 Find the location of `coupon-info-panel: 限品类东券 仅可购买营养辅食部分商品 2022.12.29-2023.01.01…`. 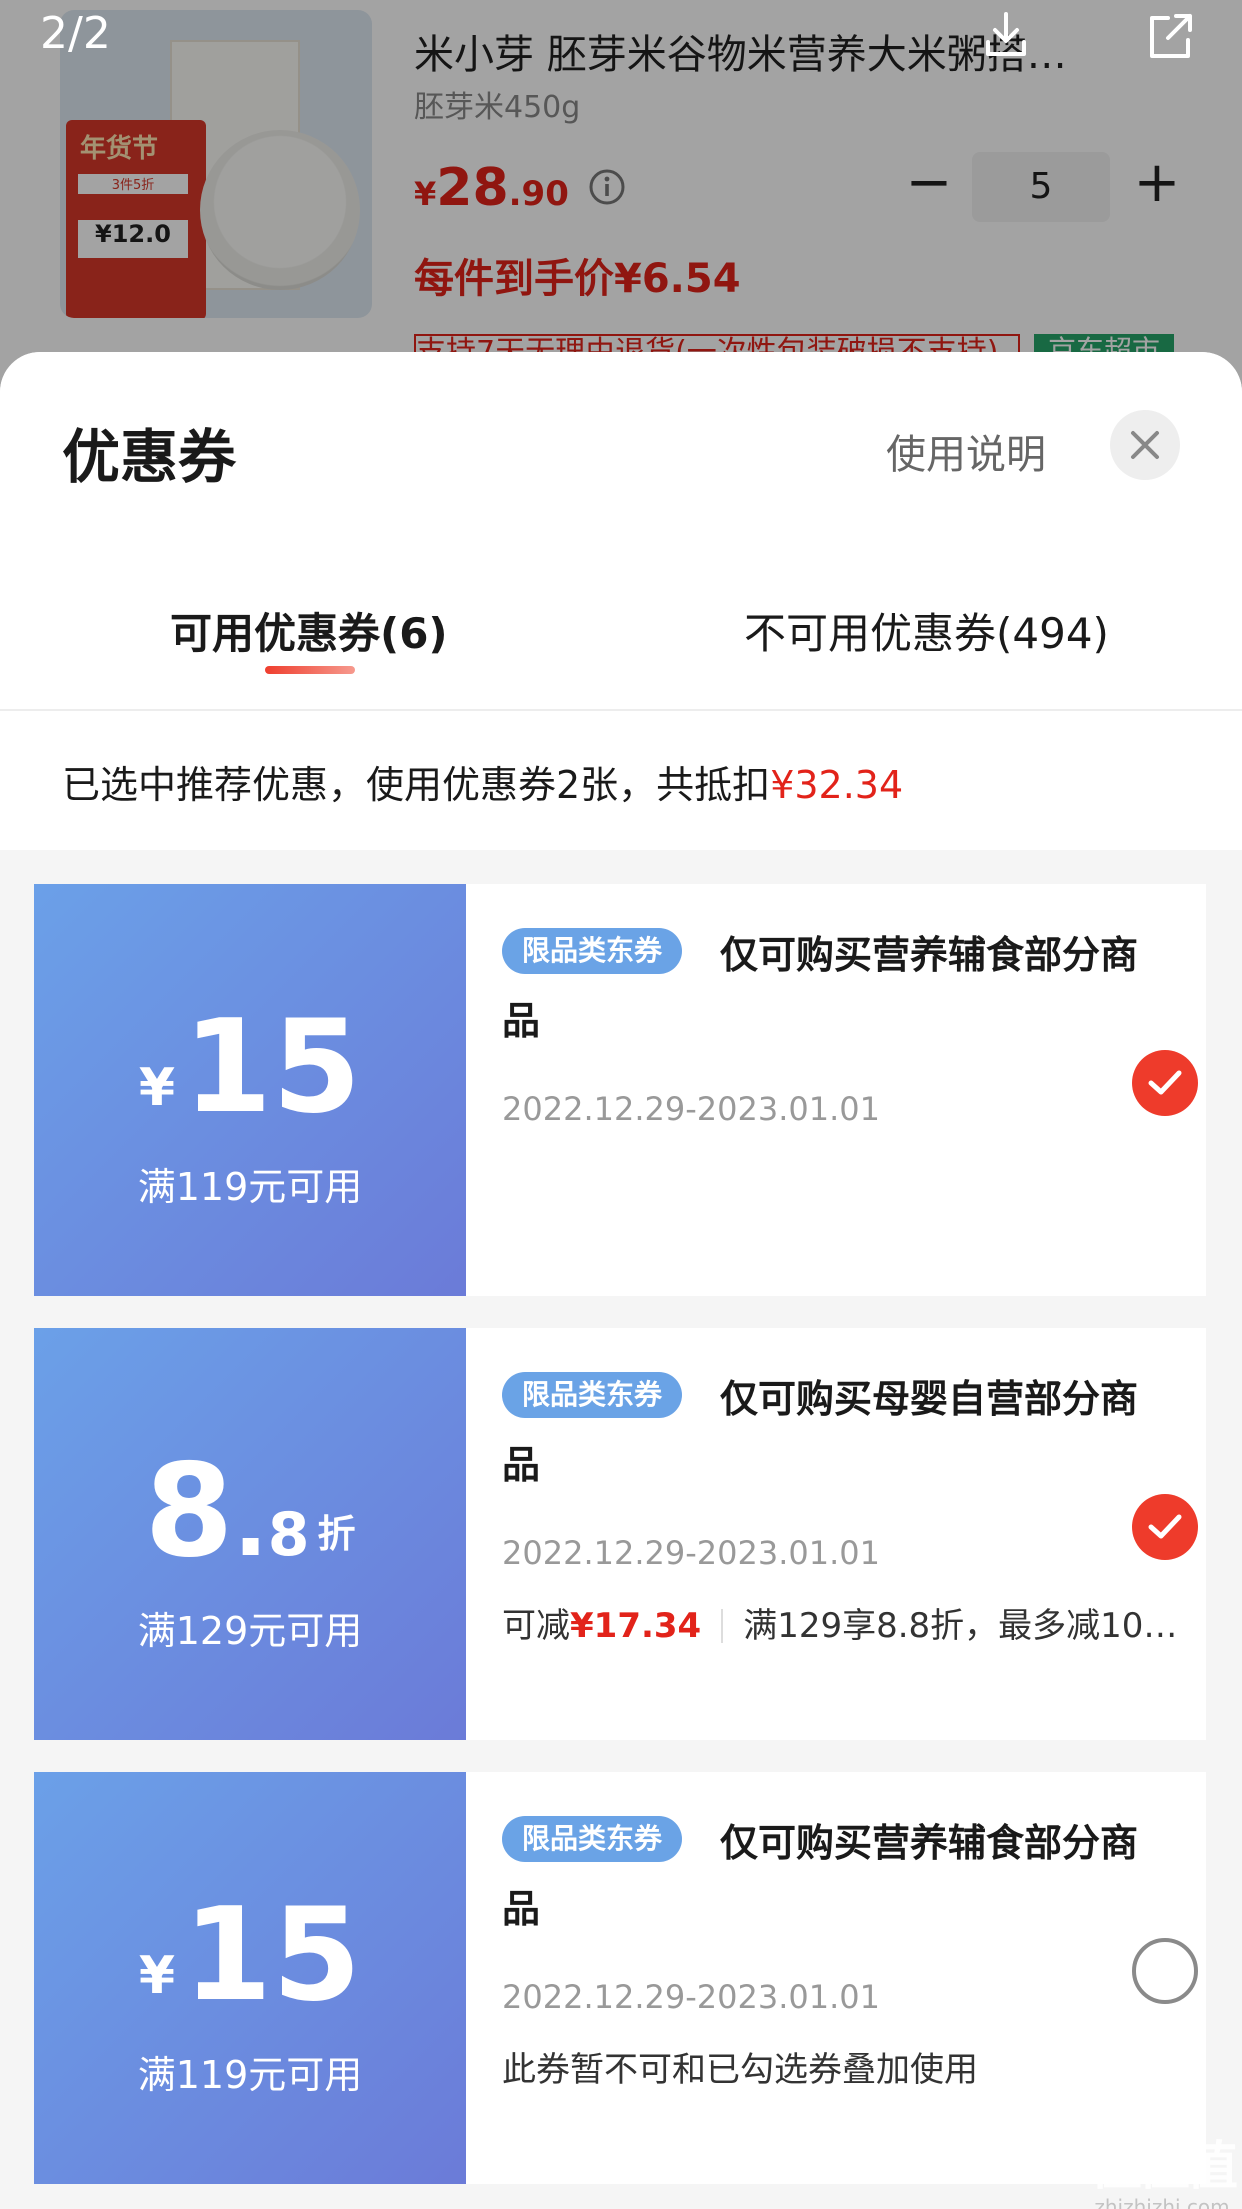

coupon-info-panel: 限品类东券 仅可购买营养辅食部分商品 2022.12.29-2023.01.01… is located at coordinates (836, 1978).